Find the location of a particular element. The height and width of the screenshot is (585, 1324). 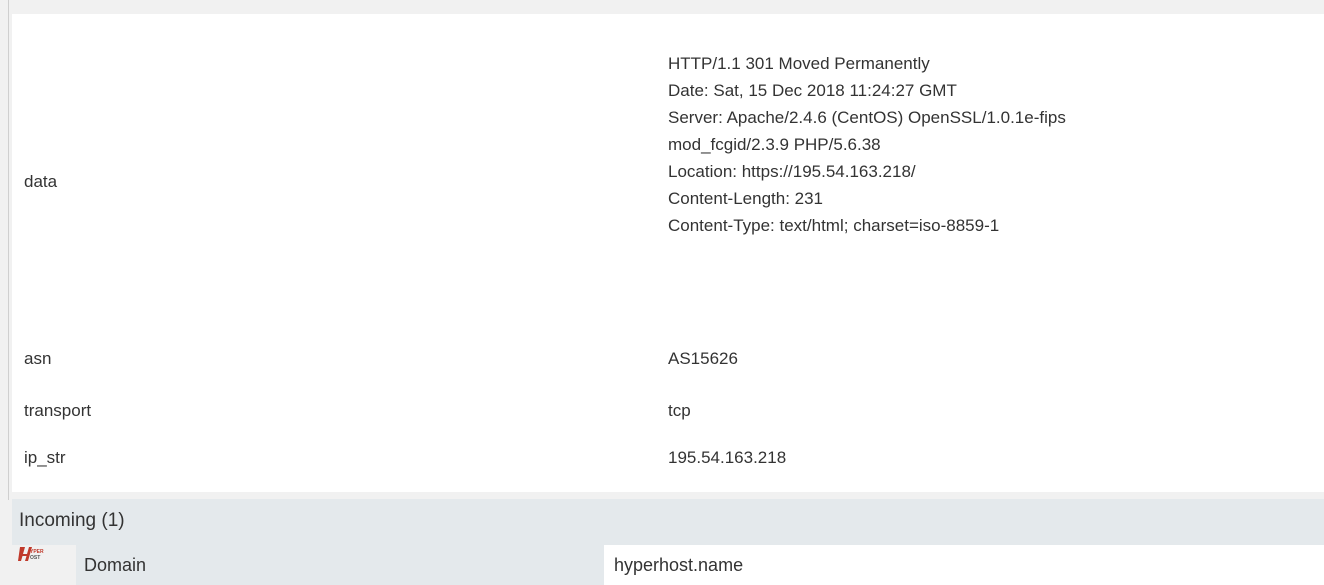

asn-value: AS15626 is located at coordinates (703, 358).